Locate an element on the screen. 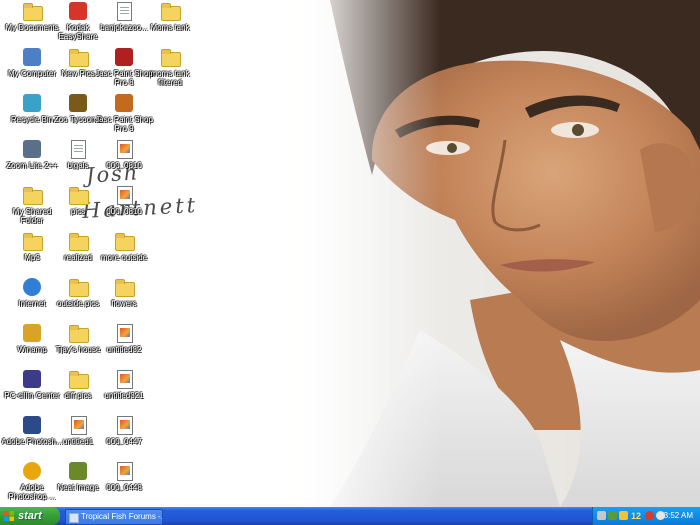  desktop-icon: moms tank filtered is located at coordinates (170, 71).